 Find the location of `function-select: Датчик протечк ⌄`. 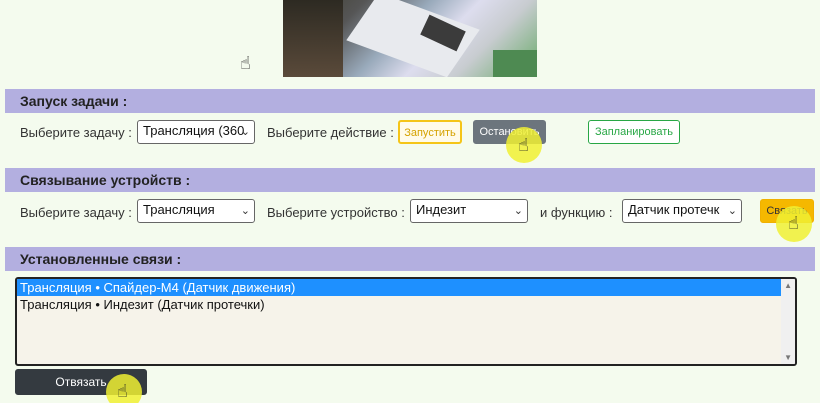

function-select: Датчик протечк ⌄ is located at coordinates (682, 211).